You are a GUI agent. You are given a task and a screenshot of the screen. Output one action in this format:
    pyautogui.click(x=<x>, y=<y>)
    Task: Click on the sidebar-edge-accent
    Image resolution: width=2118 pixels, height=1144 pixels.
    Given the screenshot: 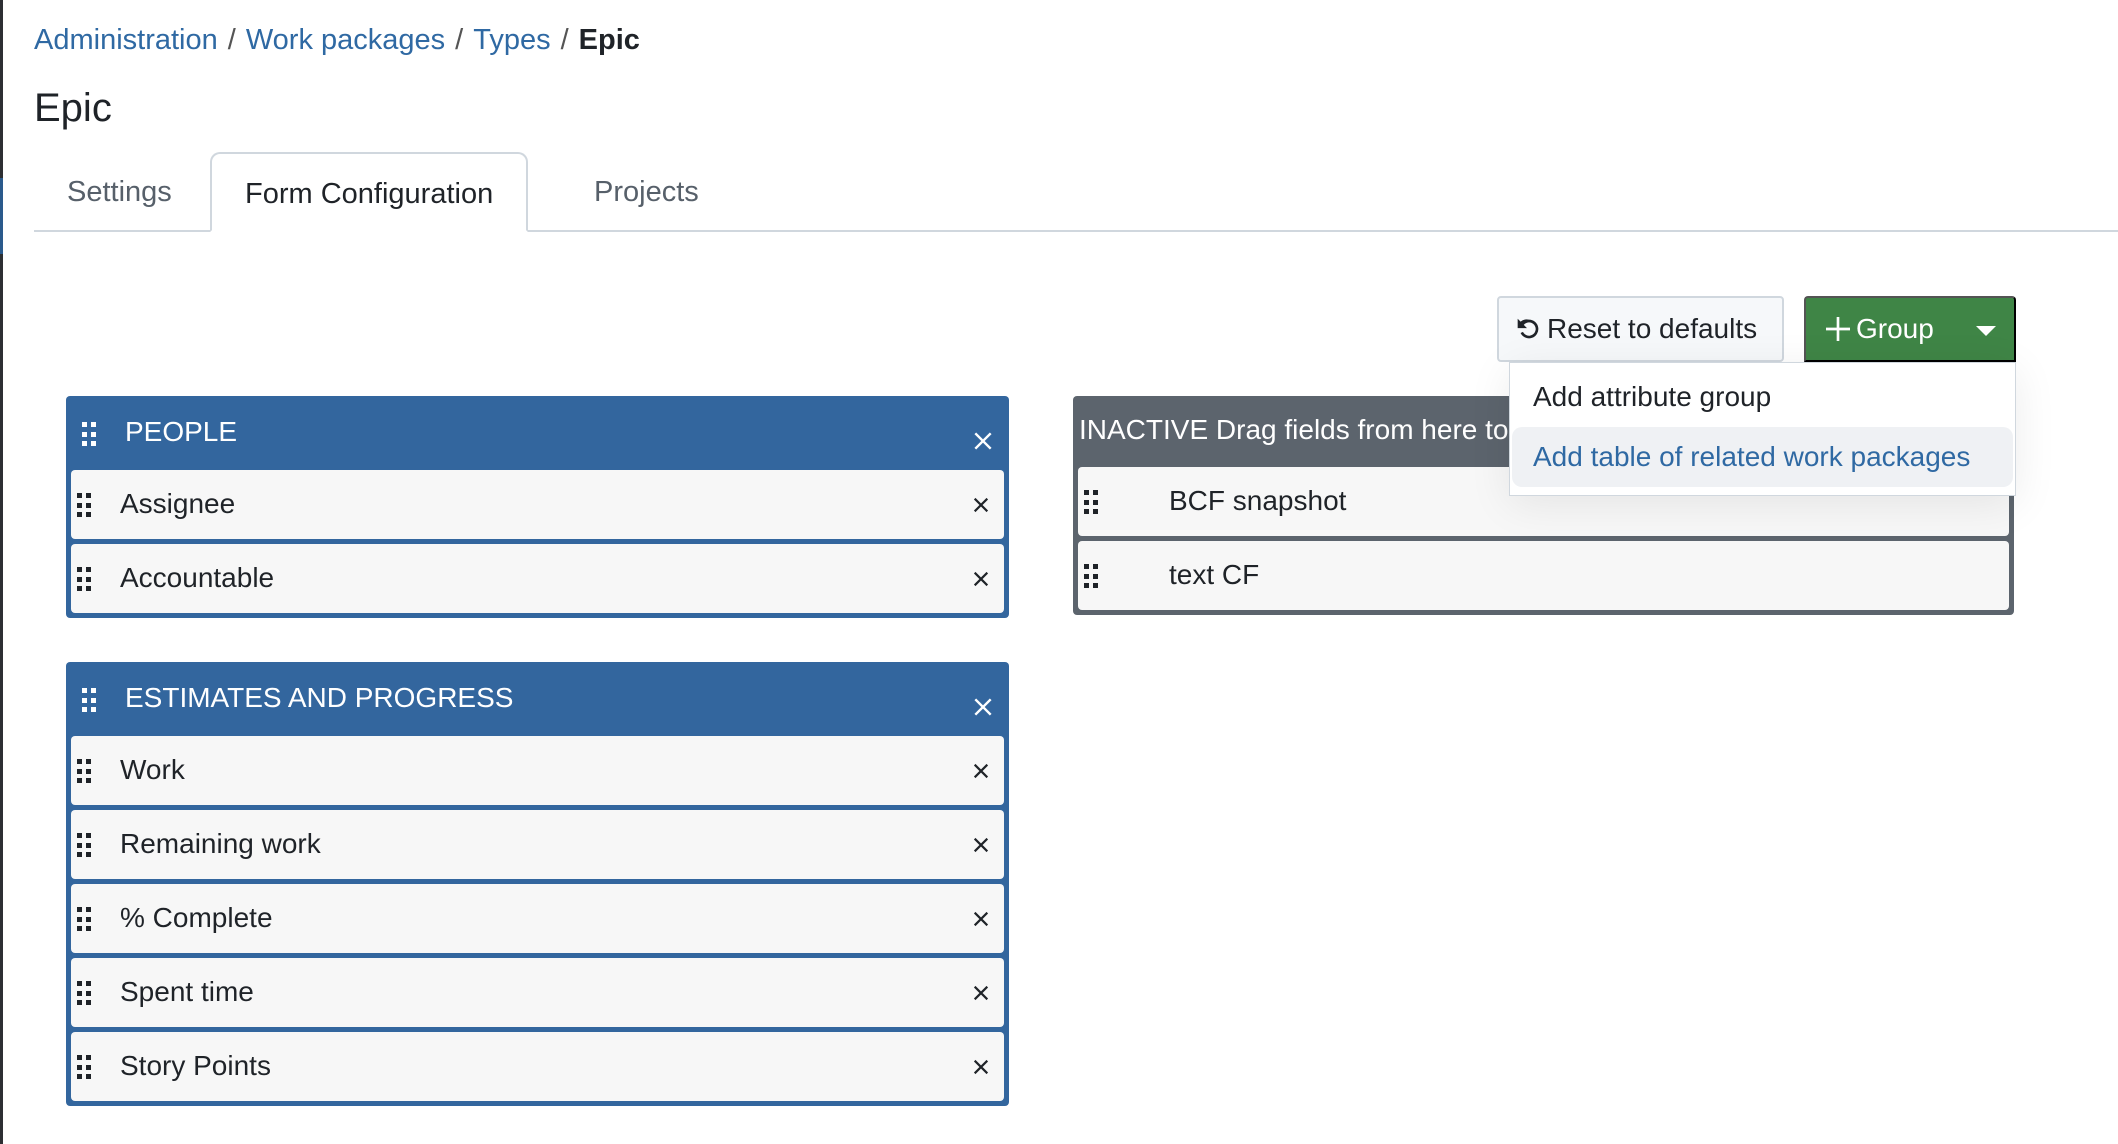 What is the action you would take?
    pyautogui.click(x=1, y=216)
    